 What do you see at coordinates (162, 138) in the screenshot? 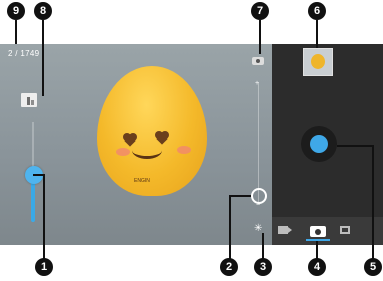
I see `heart-eye-right` at bounding box center [162, 138].